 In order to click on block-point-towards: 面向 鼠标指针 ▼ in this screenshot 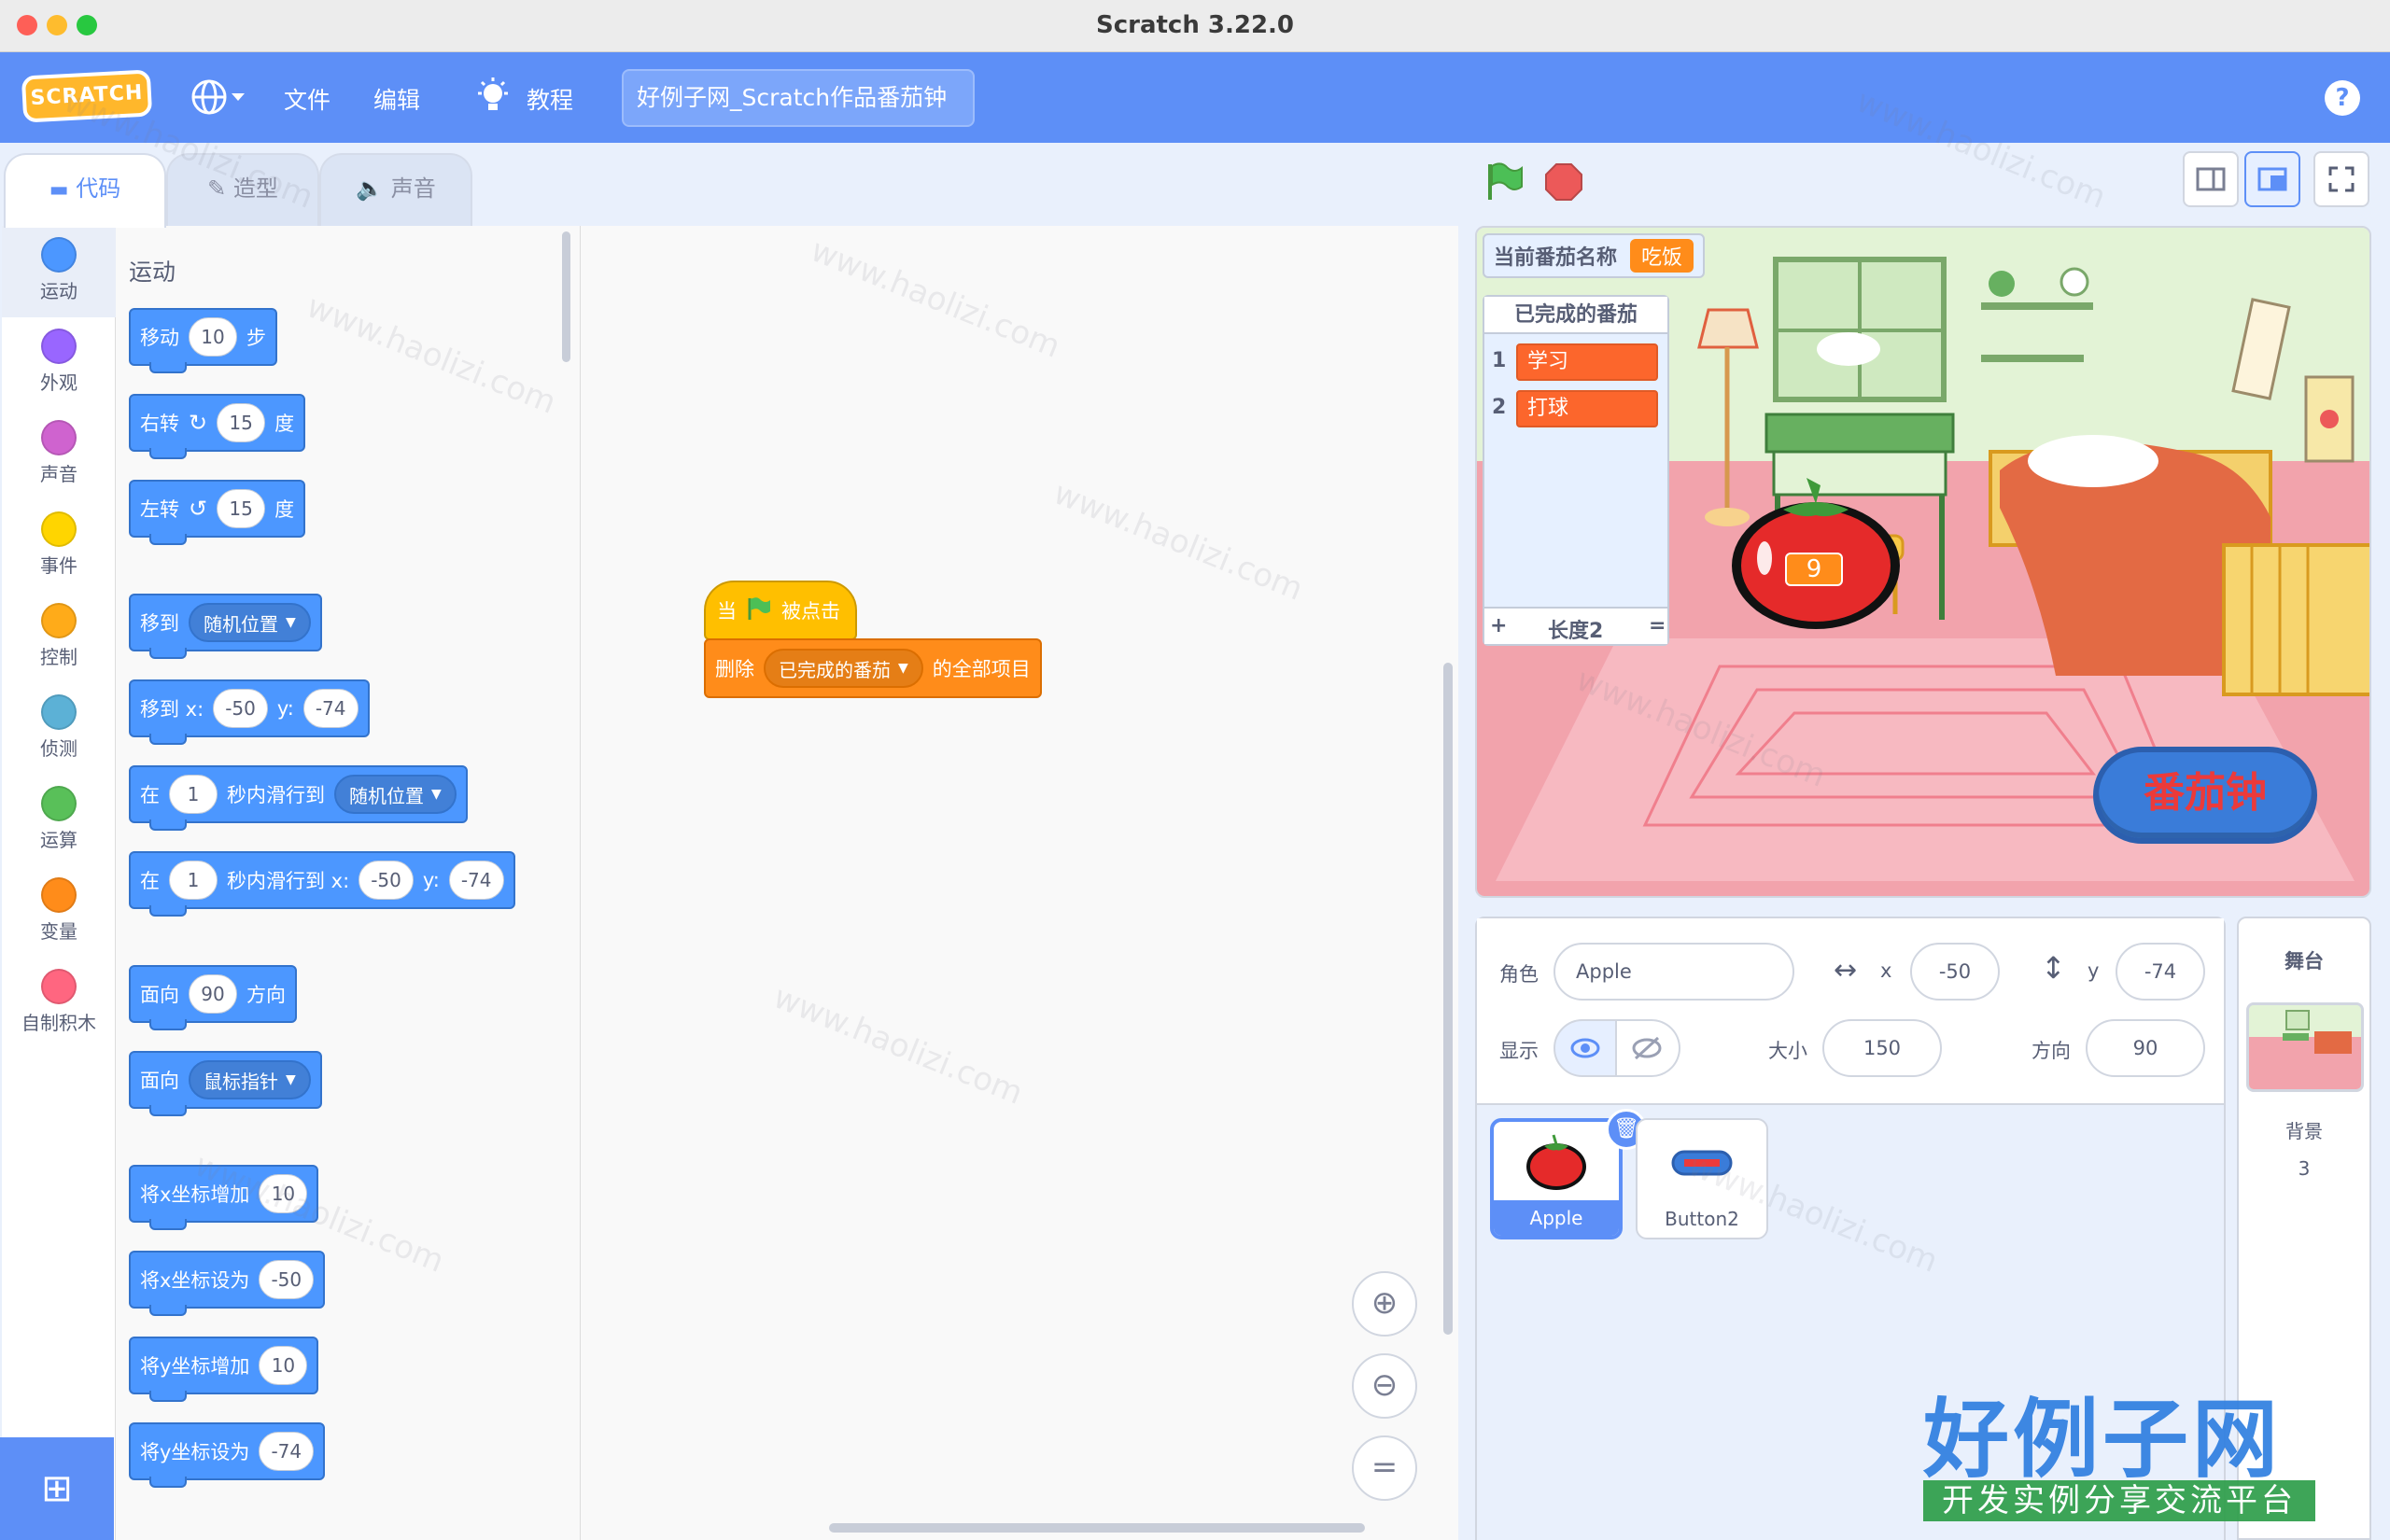, I will do `click(225, 1083)`.